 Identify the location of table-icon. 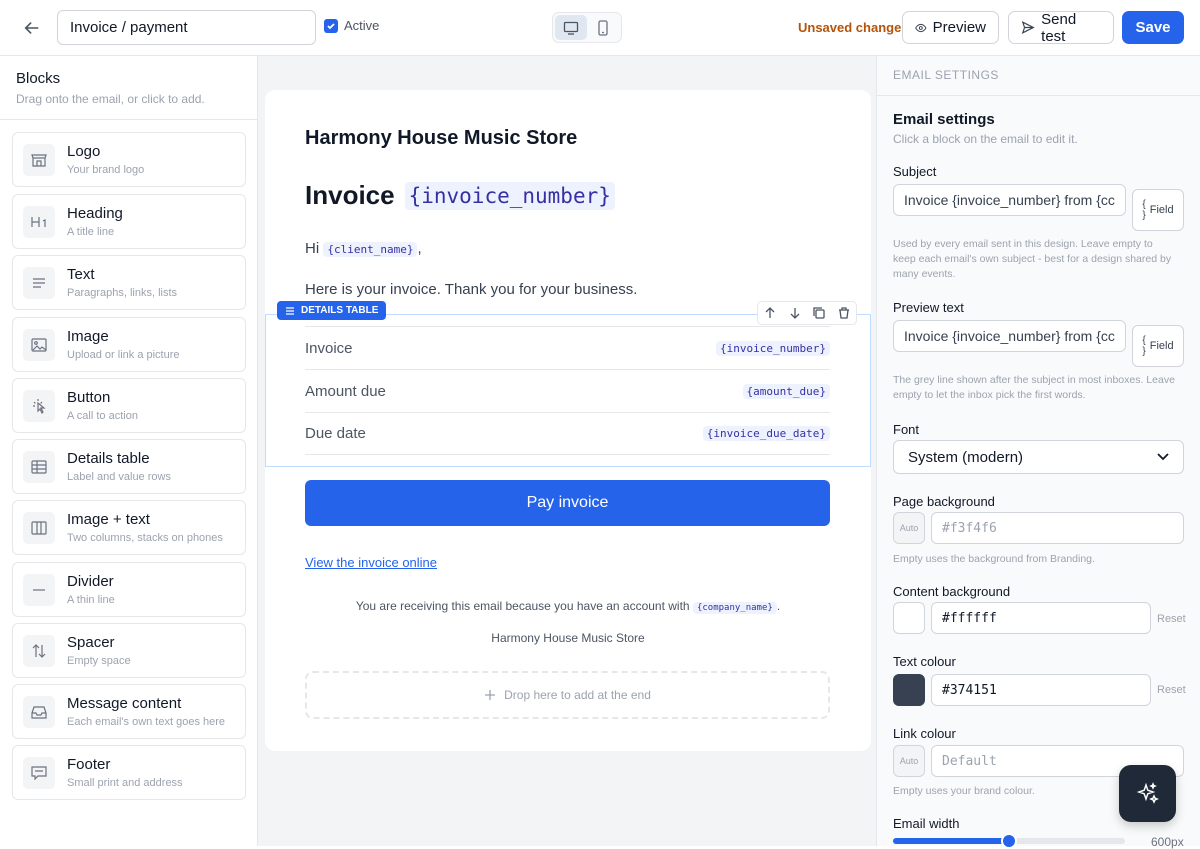
(39, 467).